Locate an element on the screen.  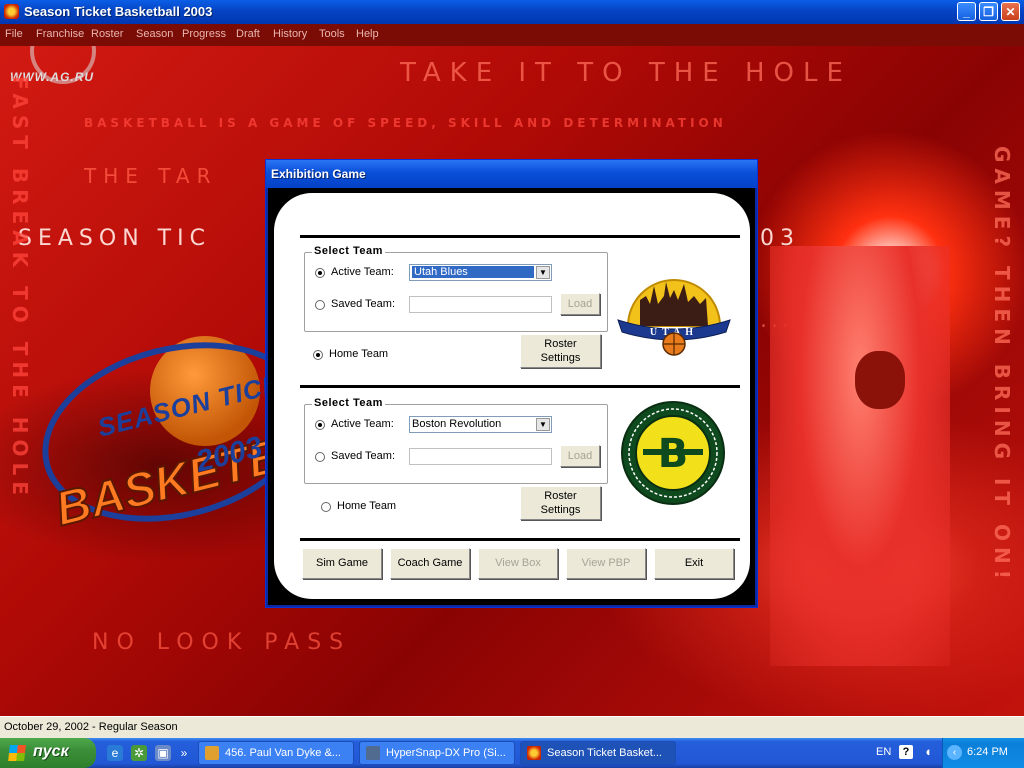
dialog-title: Exhibition Game is located at coordinates (318, 174).